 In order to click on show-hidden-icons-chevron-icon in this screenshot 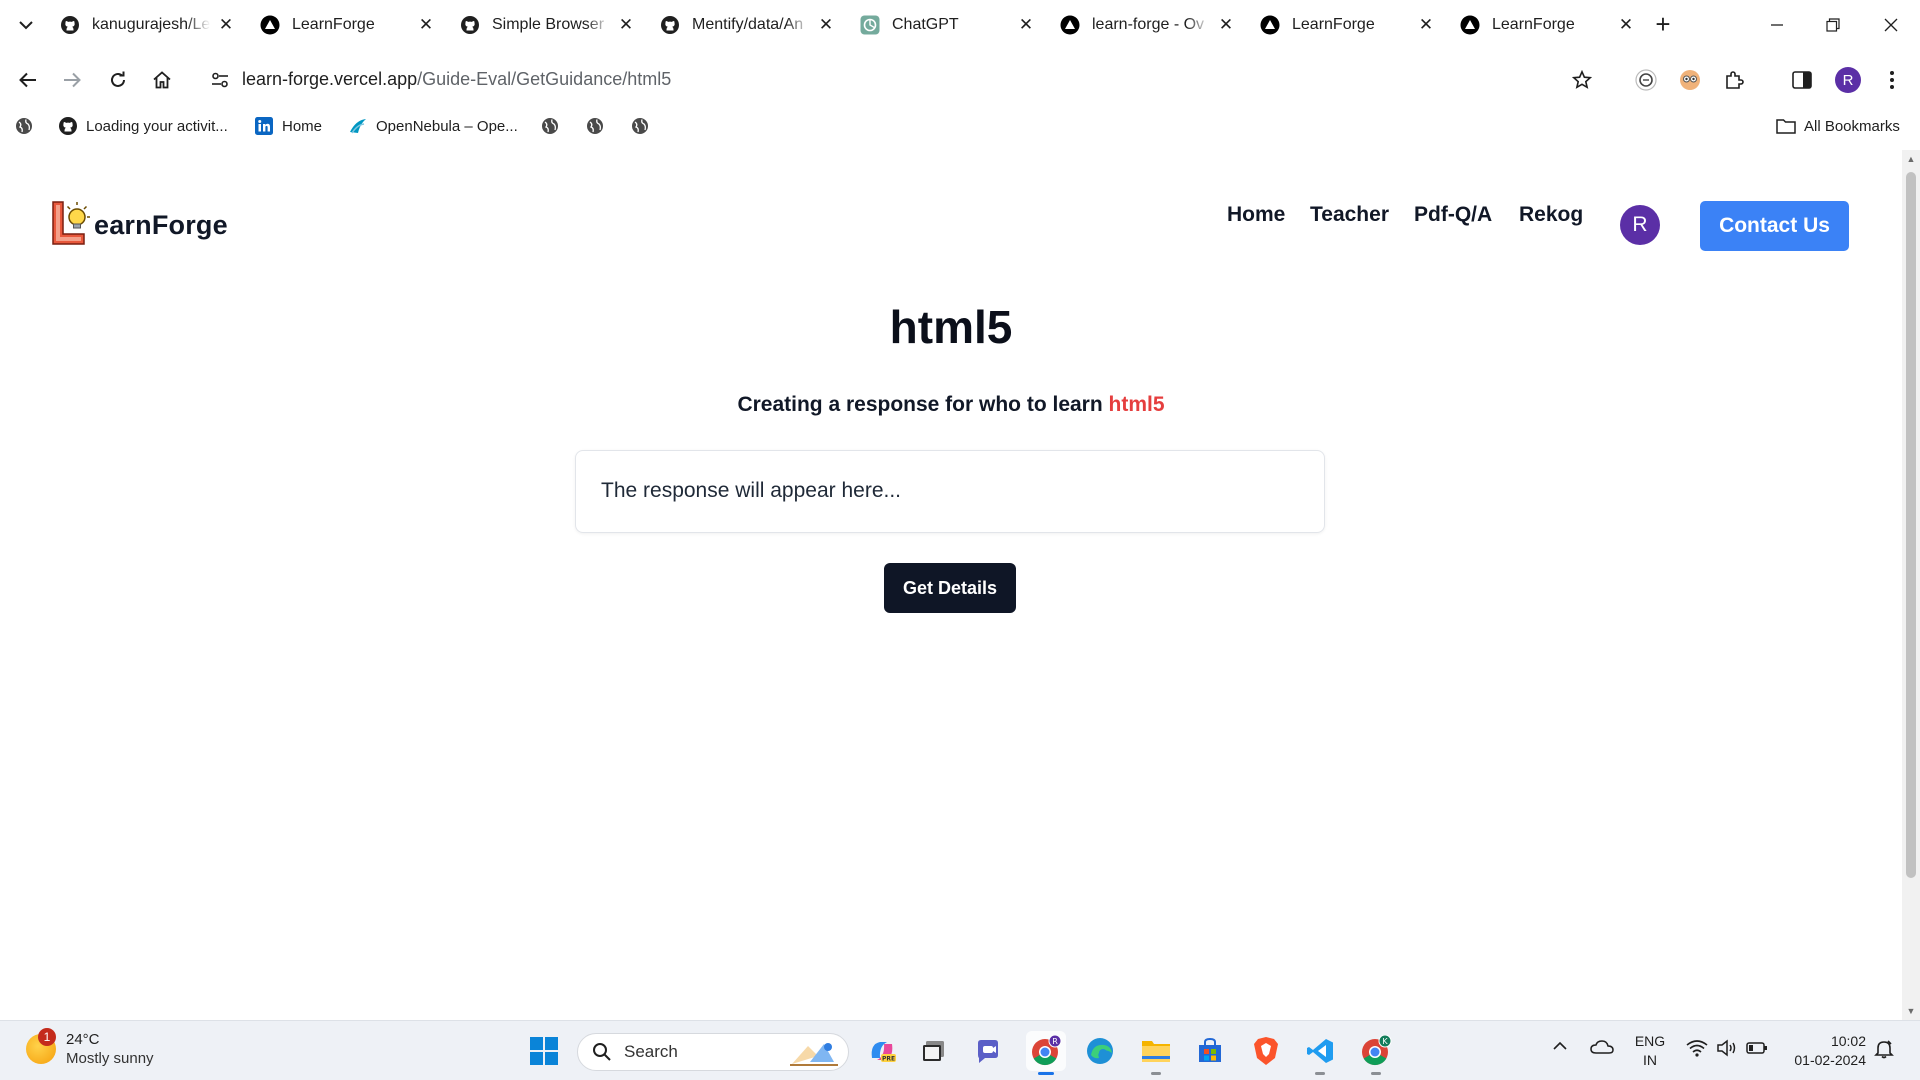, I will do `click(1560, 1046)`.